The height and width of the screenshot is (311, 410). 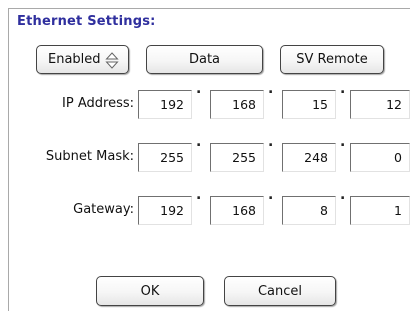 I want to click on up-down-arrows-icon, so click(x=112, y=60).